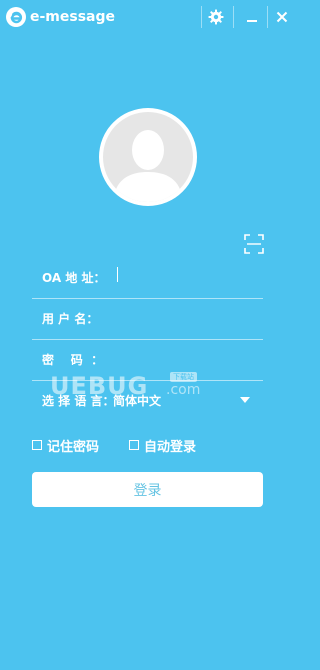 This screenshot has width=320, height=670. I want to click on password-field: 密 码 ：, so click(147, 360).